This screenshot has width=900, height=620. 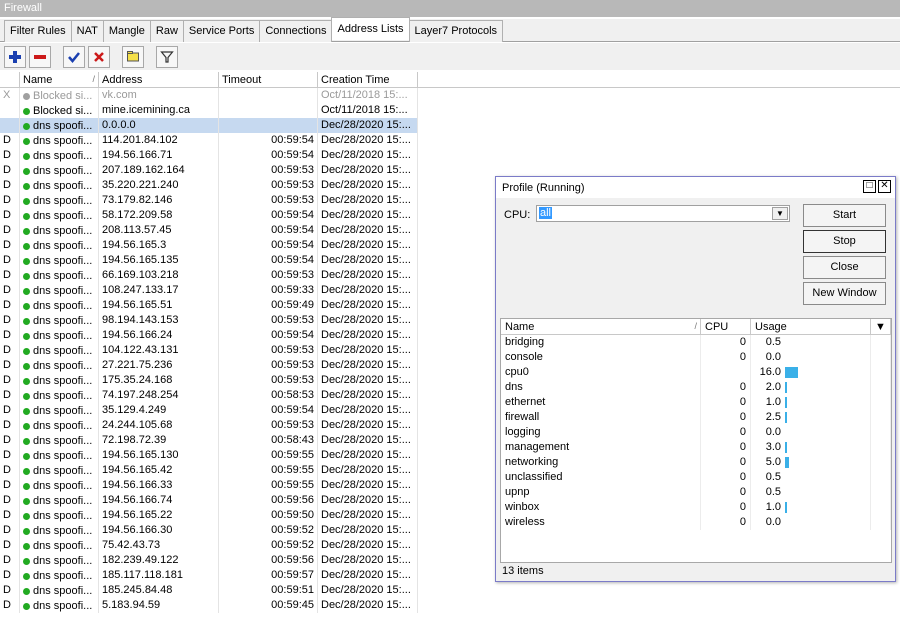 I want to click on column-chooser-button: ▼, so click(x=881, y=326).